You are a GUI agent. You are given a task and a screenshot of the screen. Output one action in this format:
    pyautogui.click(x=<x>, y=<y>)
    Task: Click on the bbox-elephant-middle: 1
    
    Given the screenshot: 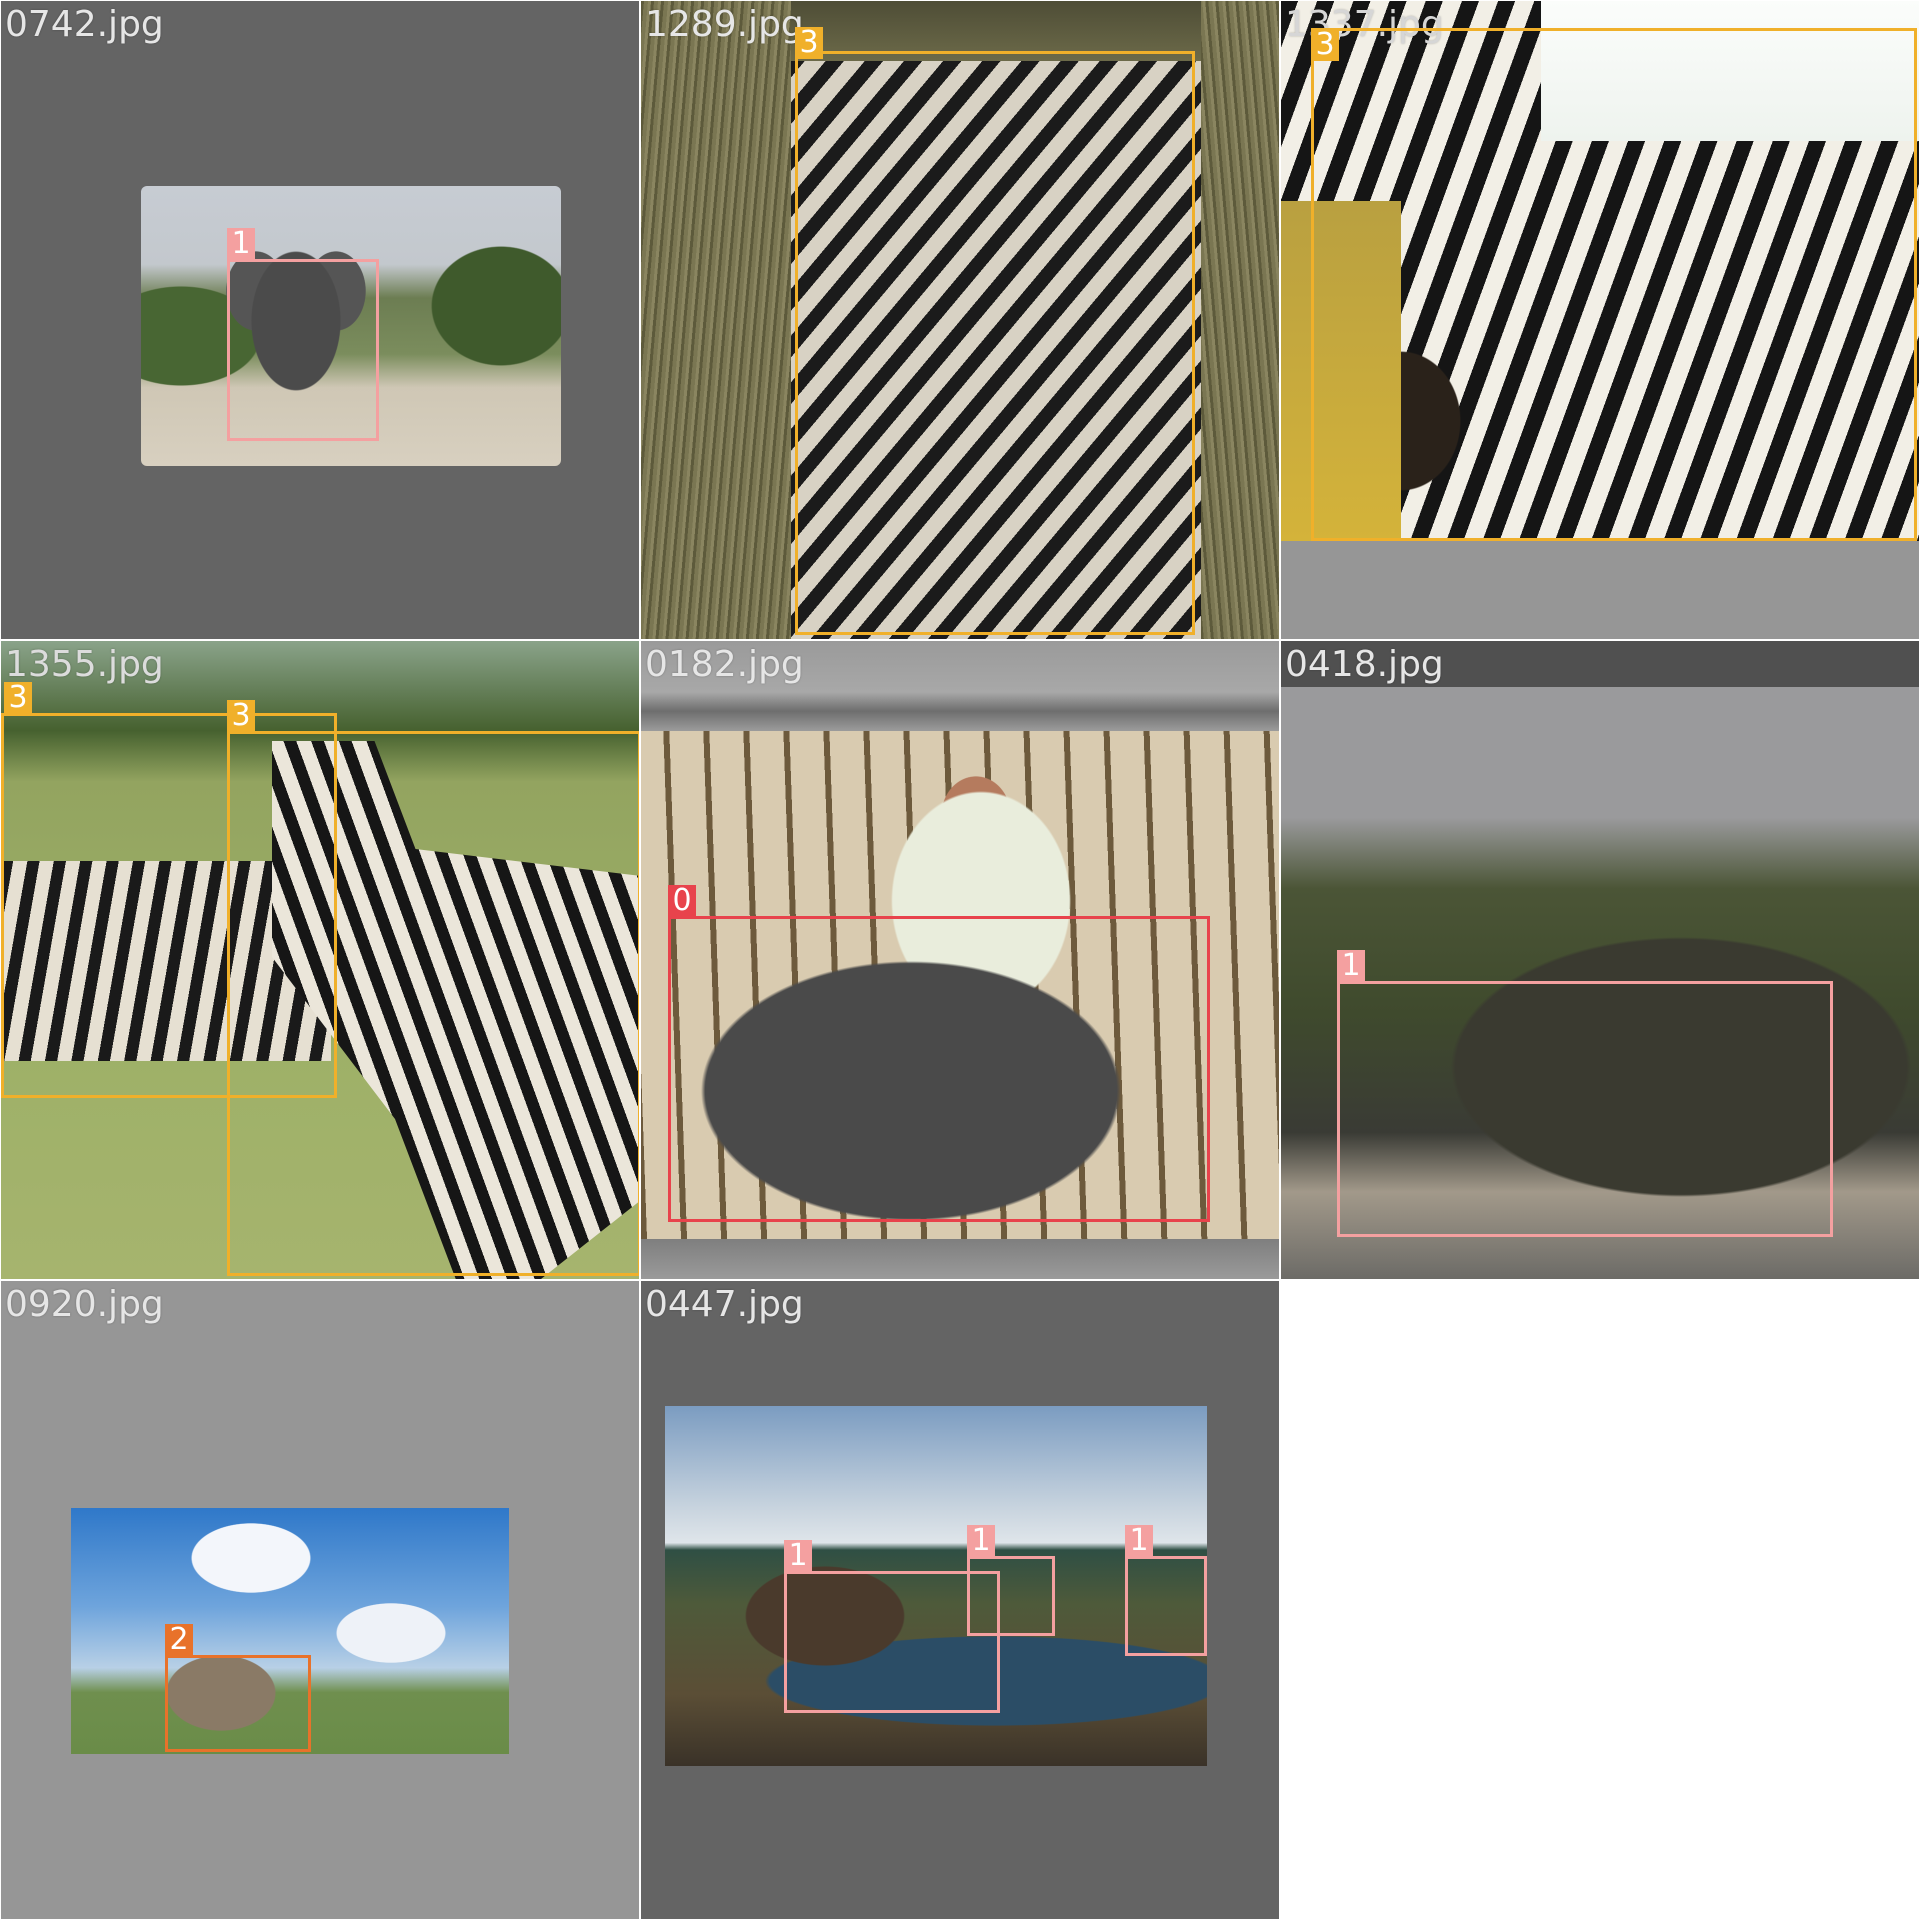 What is the action you would take?
    pyautogui.click(x=1011, y=1580)
    